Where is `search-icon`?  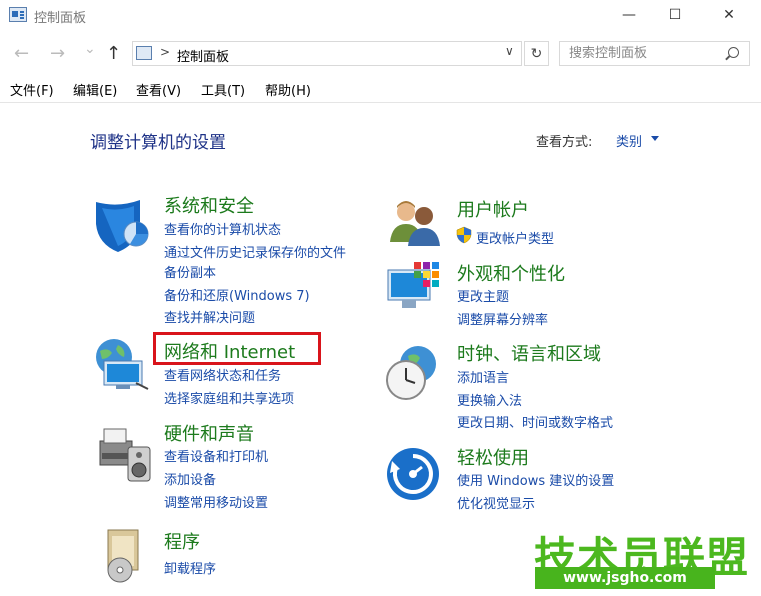 search-icon is located at coordinates (733, 52).